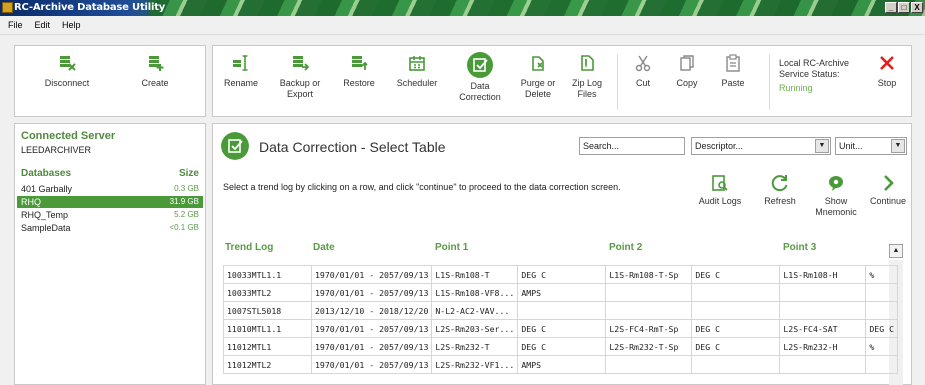 This screenshot has width=925, height=385. Describe the element at coordinates (814, 63) in the screenshot. I see `service-status-label-1: Local RC-Archive` at that location.